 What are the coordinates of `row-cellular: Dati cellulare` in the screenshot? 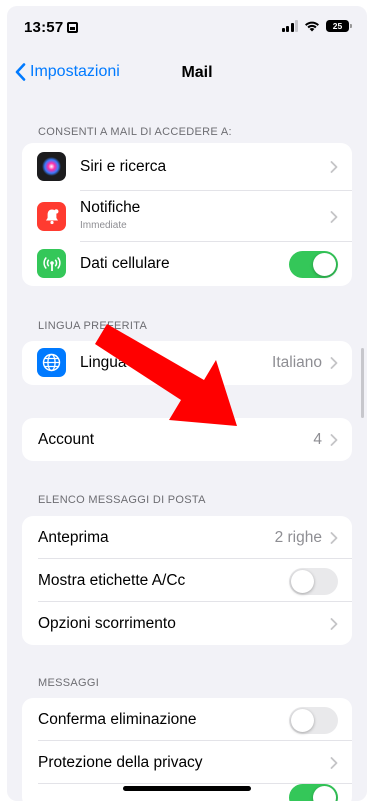 It's located at (187, 264).